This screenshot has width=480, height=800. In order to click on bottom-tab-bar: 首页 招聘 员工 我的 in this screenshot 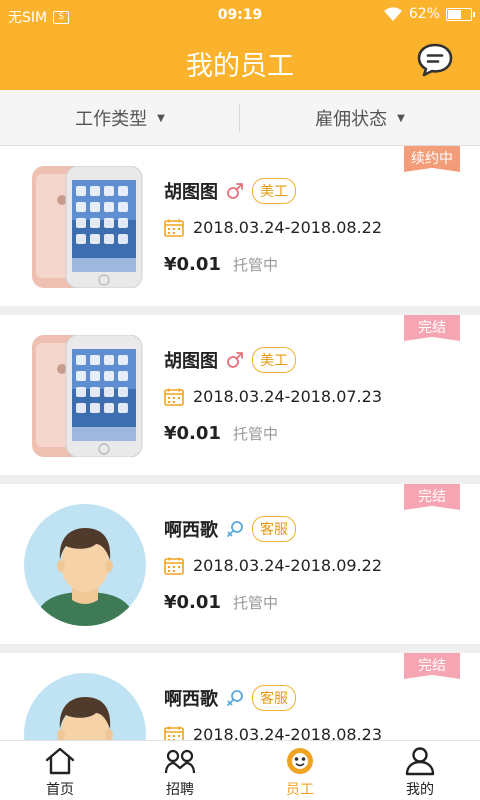, I will do `click(240, 770)`.